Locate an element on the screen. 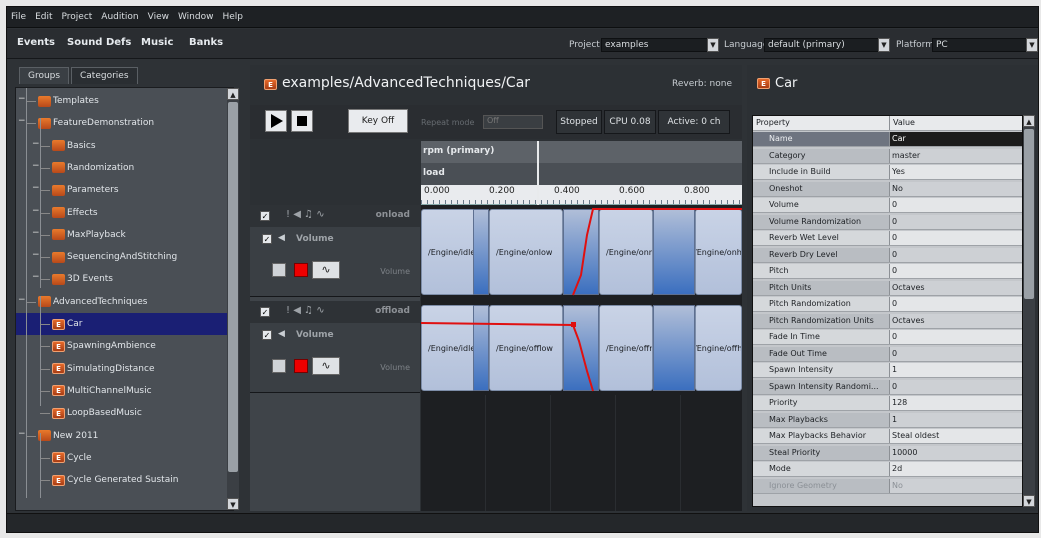  effect-color-button is located at coordinates (301, 366).